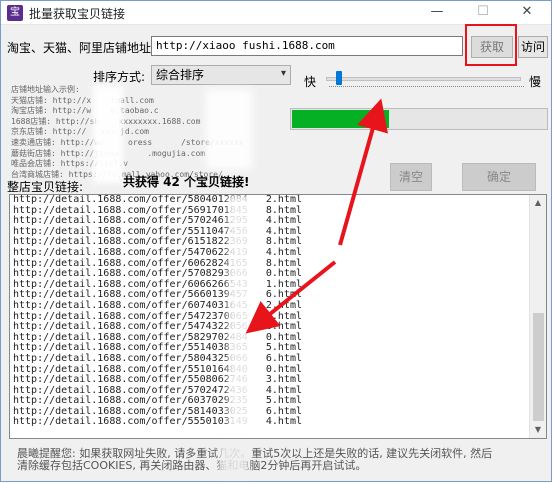 Image resolution: width=554 pixels, height=484 pixels. I want to click on minimize-button: —, so click(437, 13).